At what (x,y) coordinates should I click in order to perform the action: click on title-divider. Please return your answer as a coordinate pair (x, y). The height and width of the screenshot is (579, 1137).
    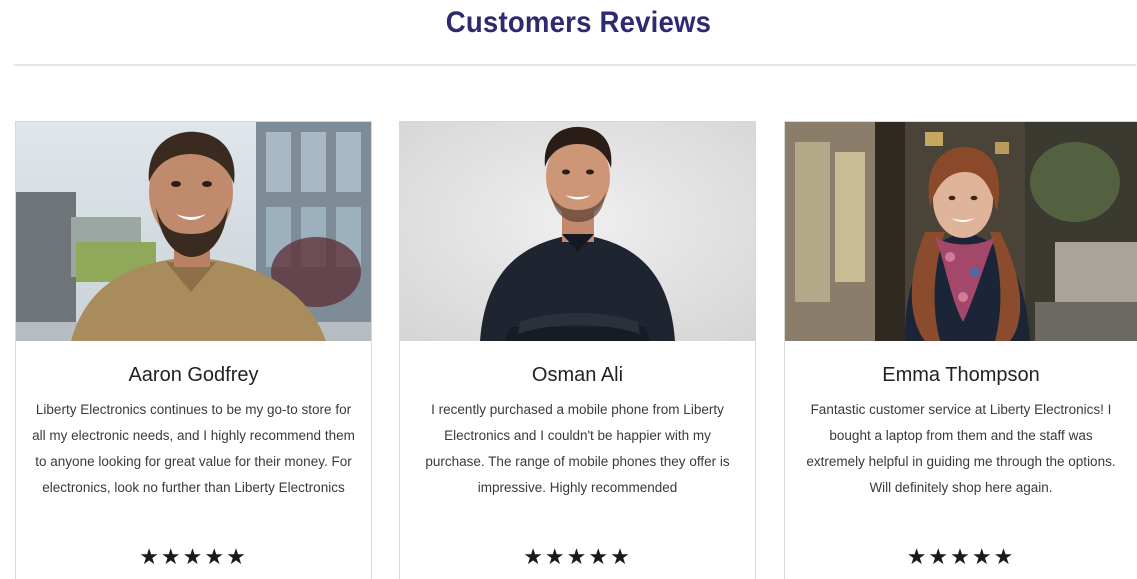
    Looking at the image, I should click on (575, 65).